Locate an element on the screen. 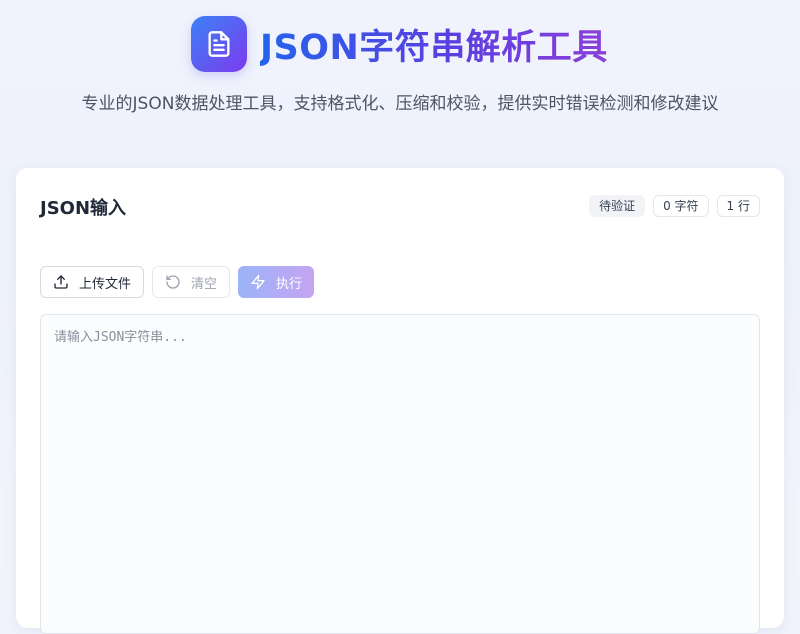  status-badges: 待验证 0 字符 1 行 is located at coordinates (674, 206).